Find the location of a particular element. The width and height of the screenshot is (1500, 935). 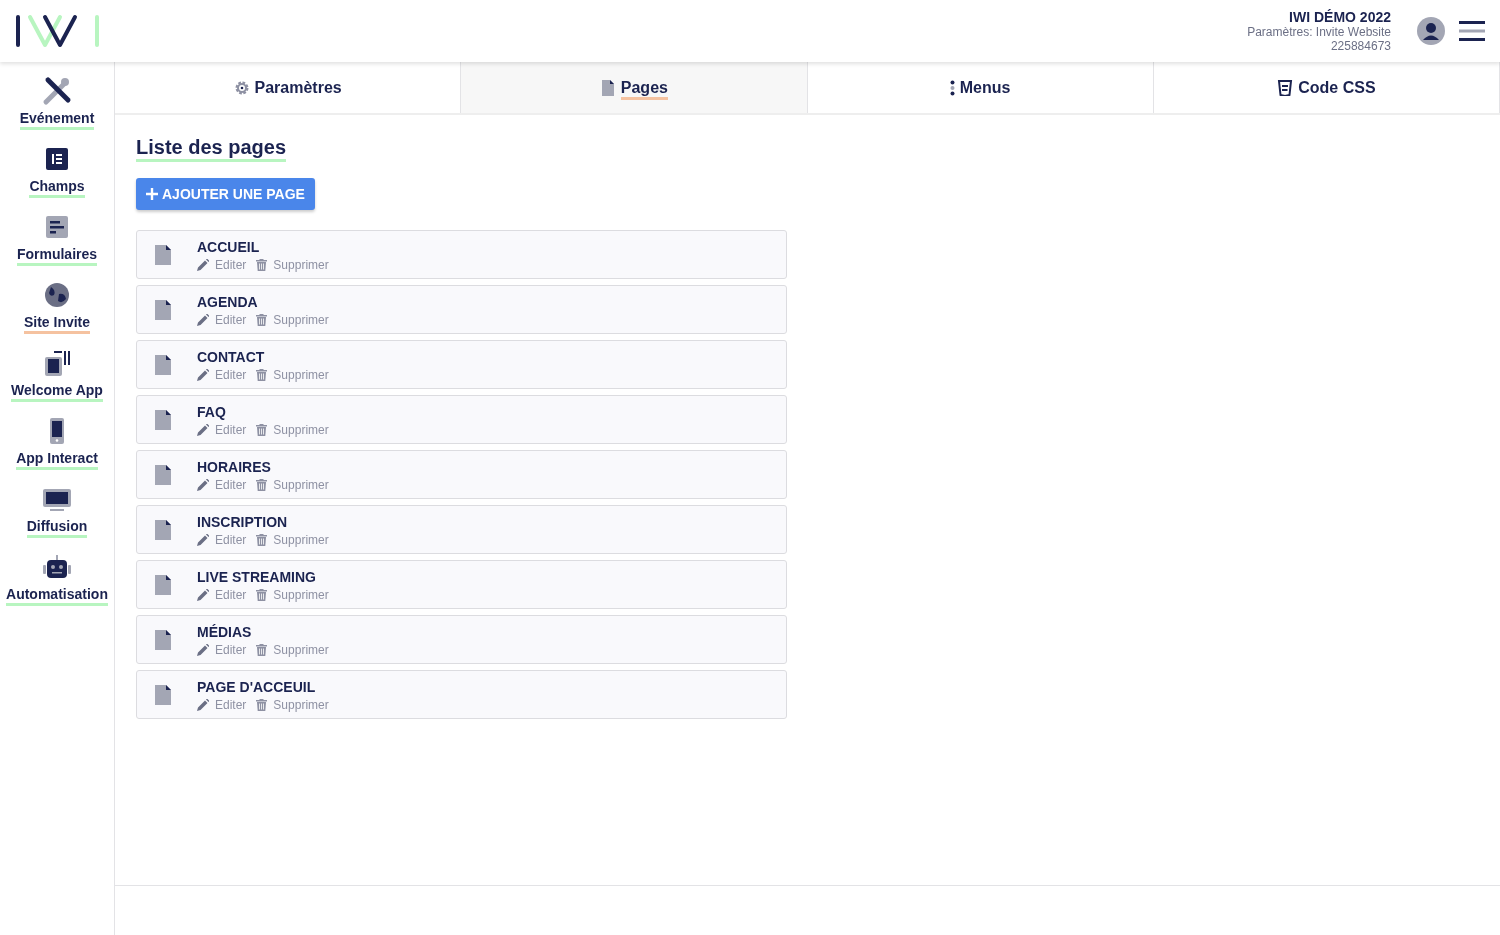

tools-icon is located at coordinates (57, 91).